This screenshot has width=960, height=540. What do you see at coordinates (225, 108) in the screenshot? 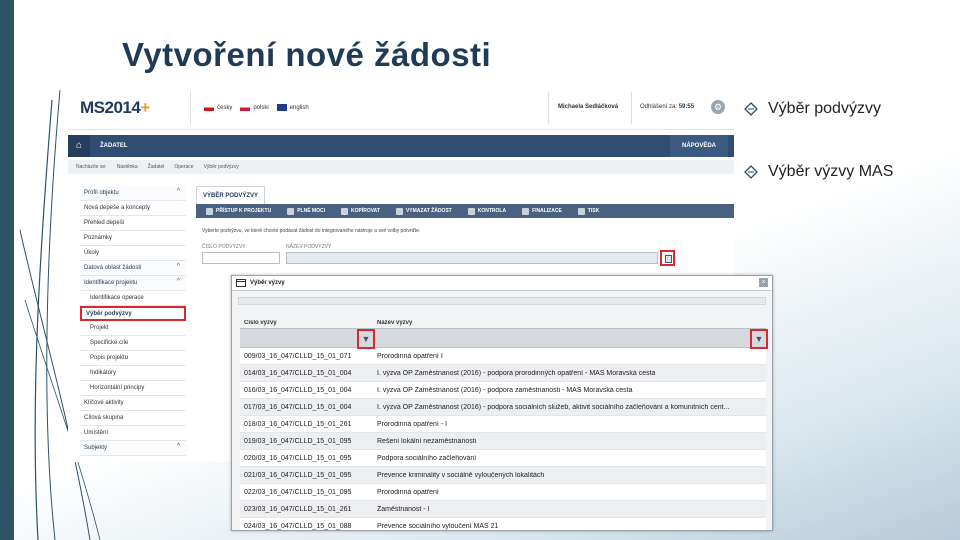
I see `lang-label: česky` at bounding box center [225, 108].